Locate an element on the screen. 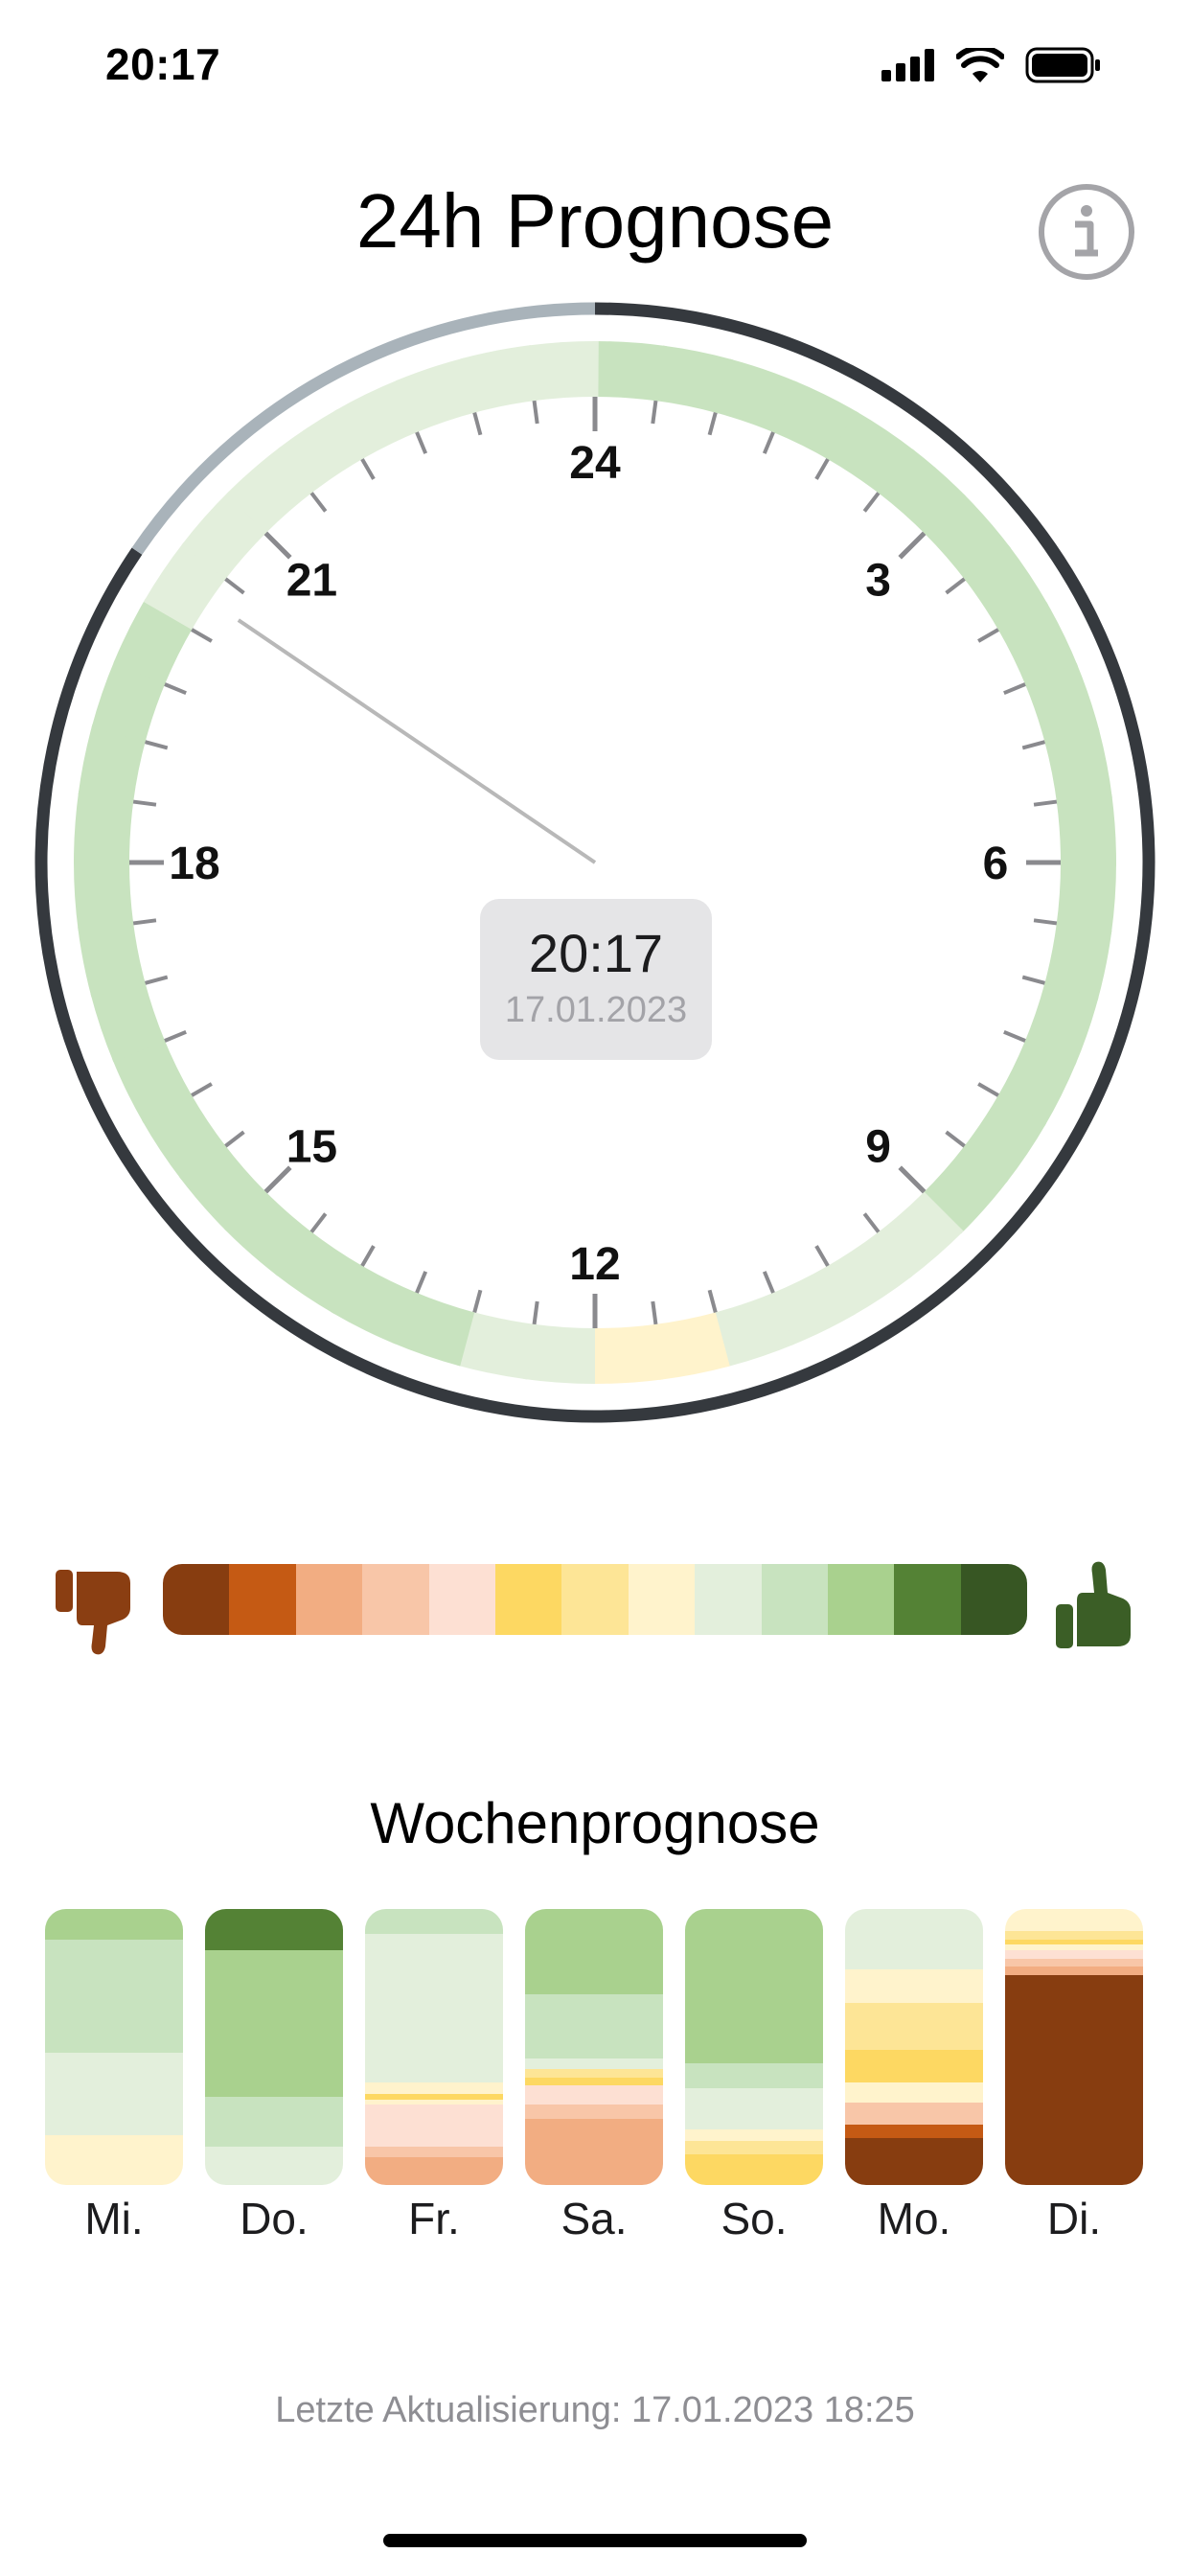  home-indicator is located at coordinates (595, 2540).